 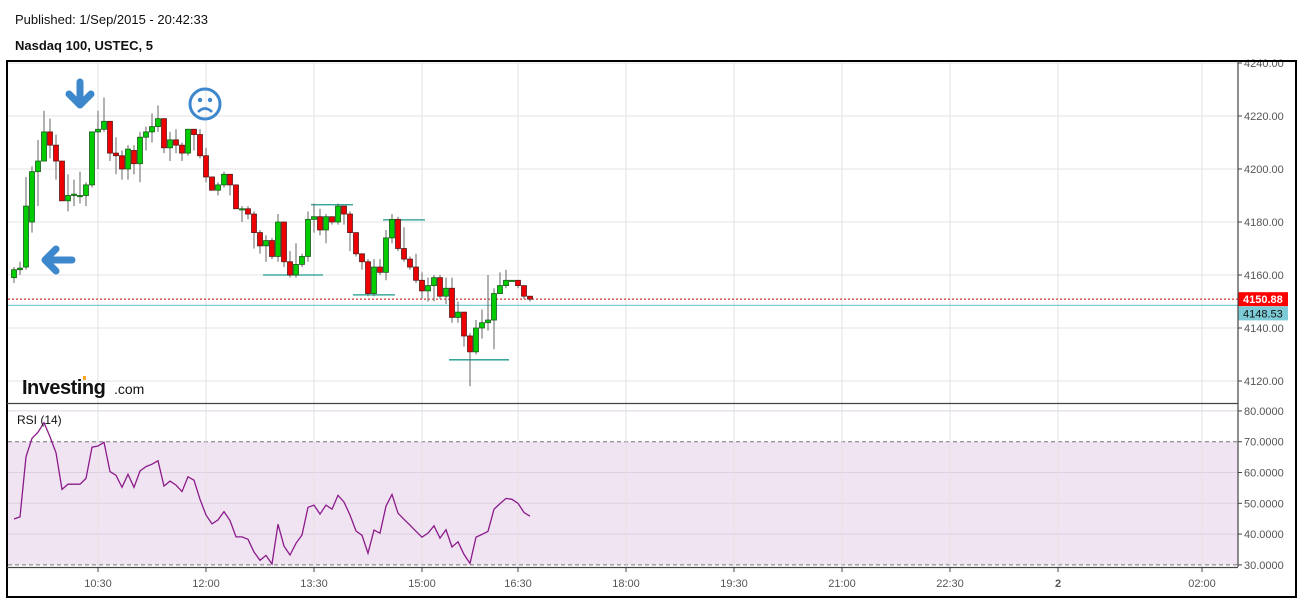 I want to click on last-price-label: 4150.88, so click(x=1263, y=300).